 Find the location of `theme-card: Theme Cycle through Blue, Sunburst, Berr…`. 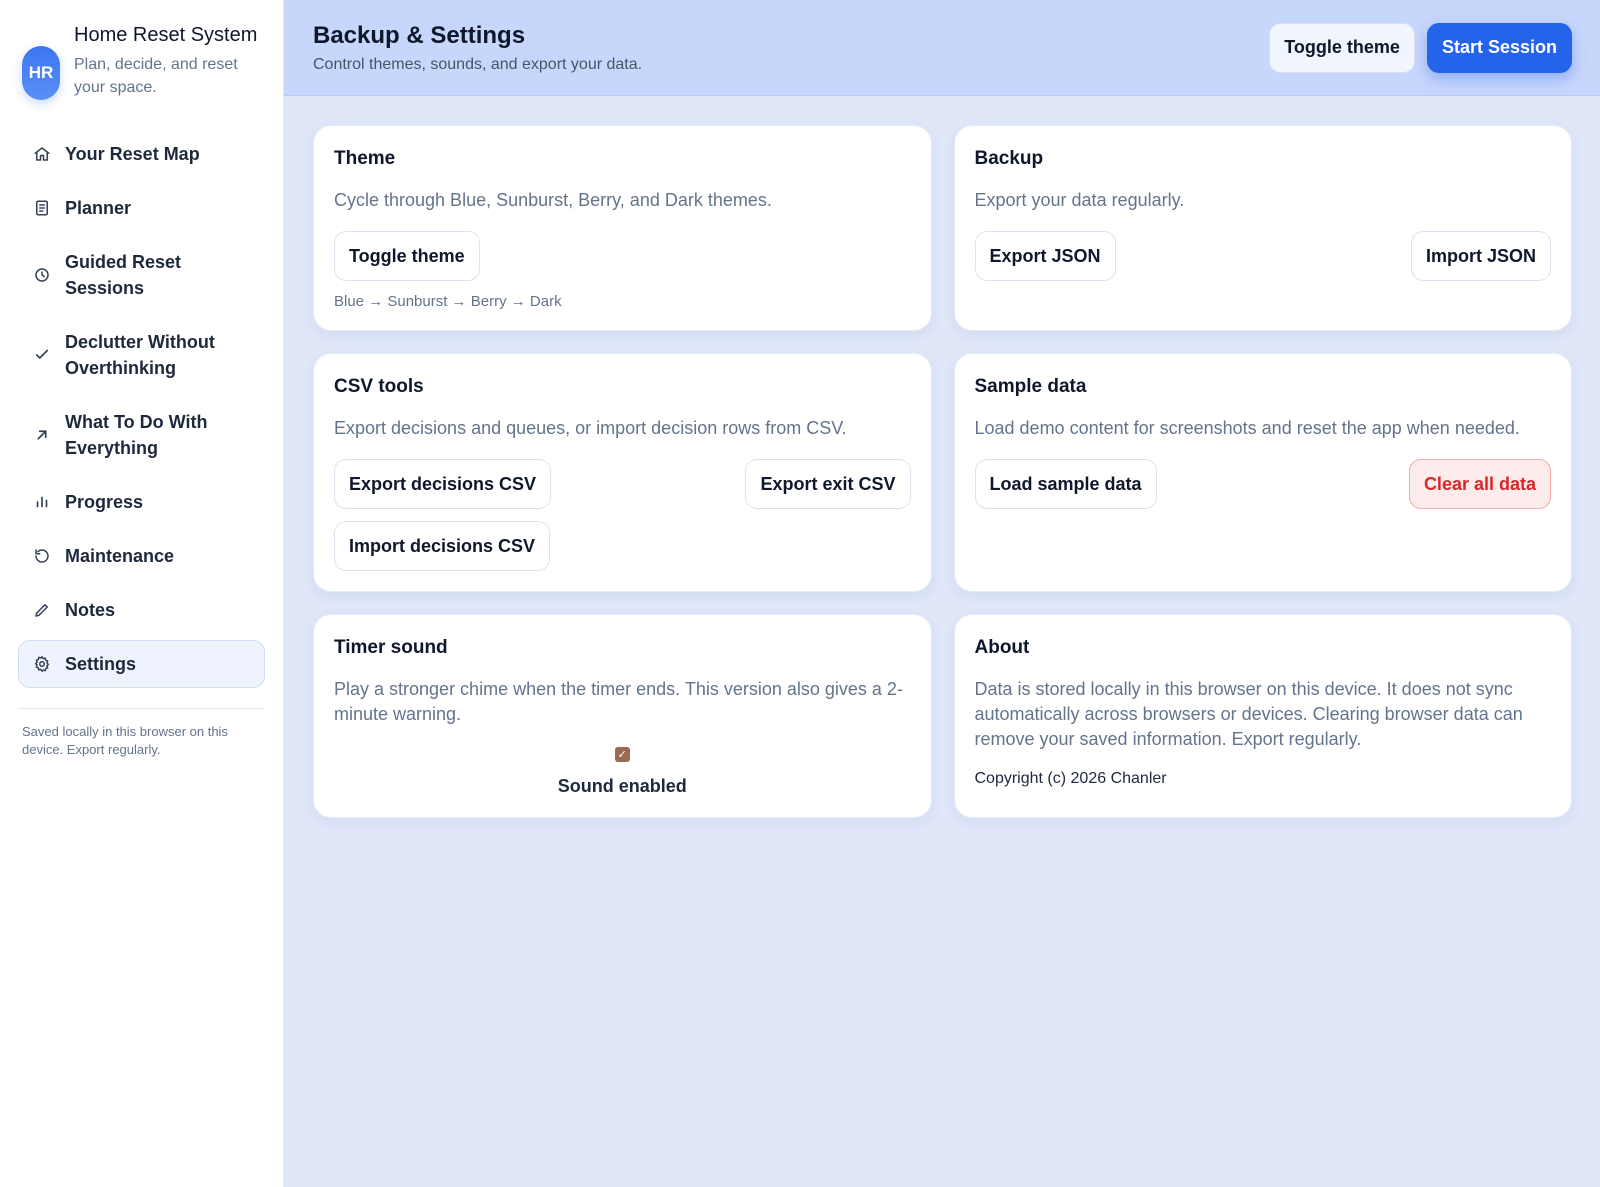

theme-card: Theme Cycle through Blue, Sunburst, Berr… is located at coordinates (622, 228).